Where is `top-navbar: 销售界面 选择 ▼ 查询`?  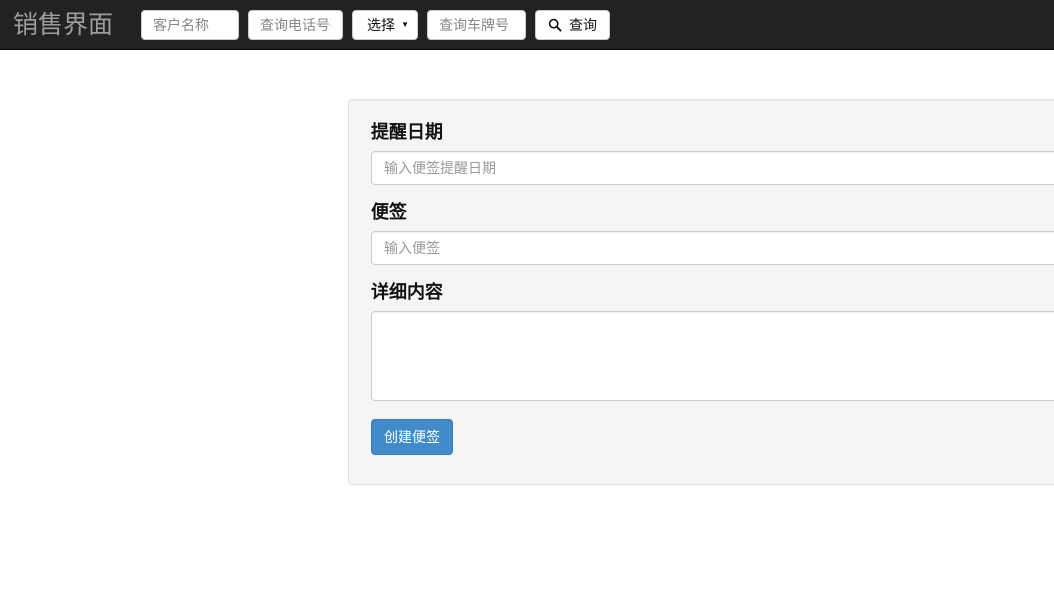 top-navbar: 销售界面 选择 ▼ 查询 is located at coordinates (527, 25).